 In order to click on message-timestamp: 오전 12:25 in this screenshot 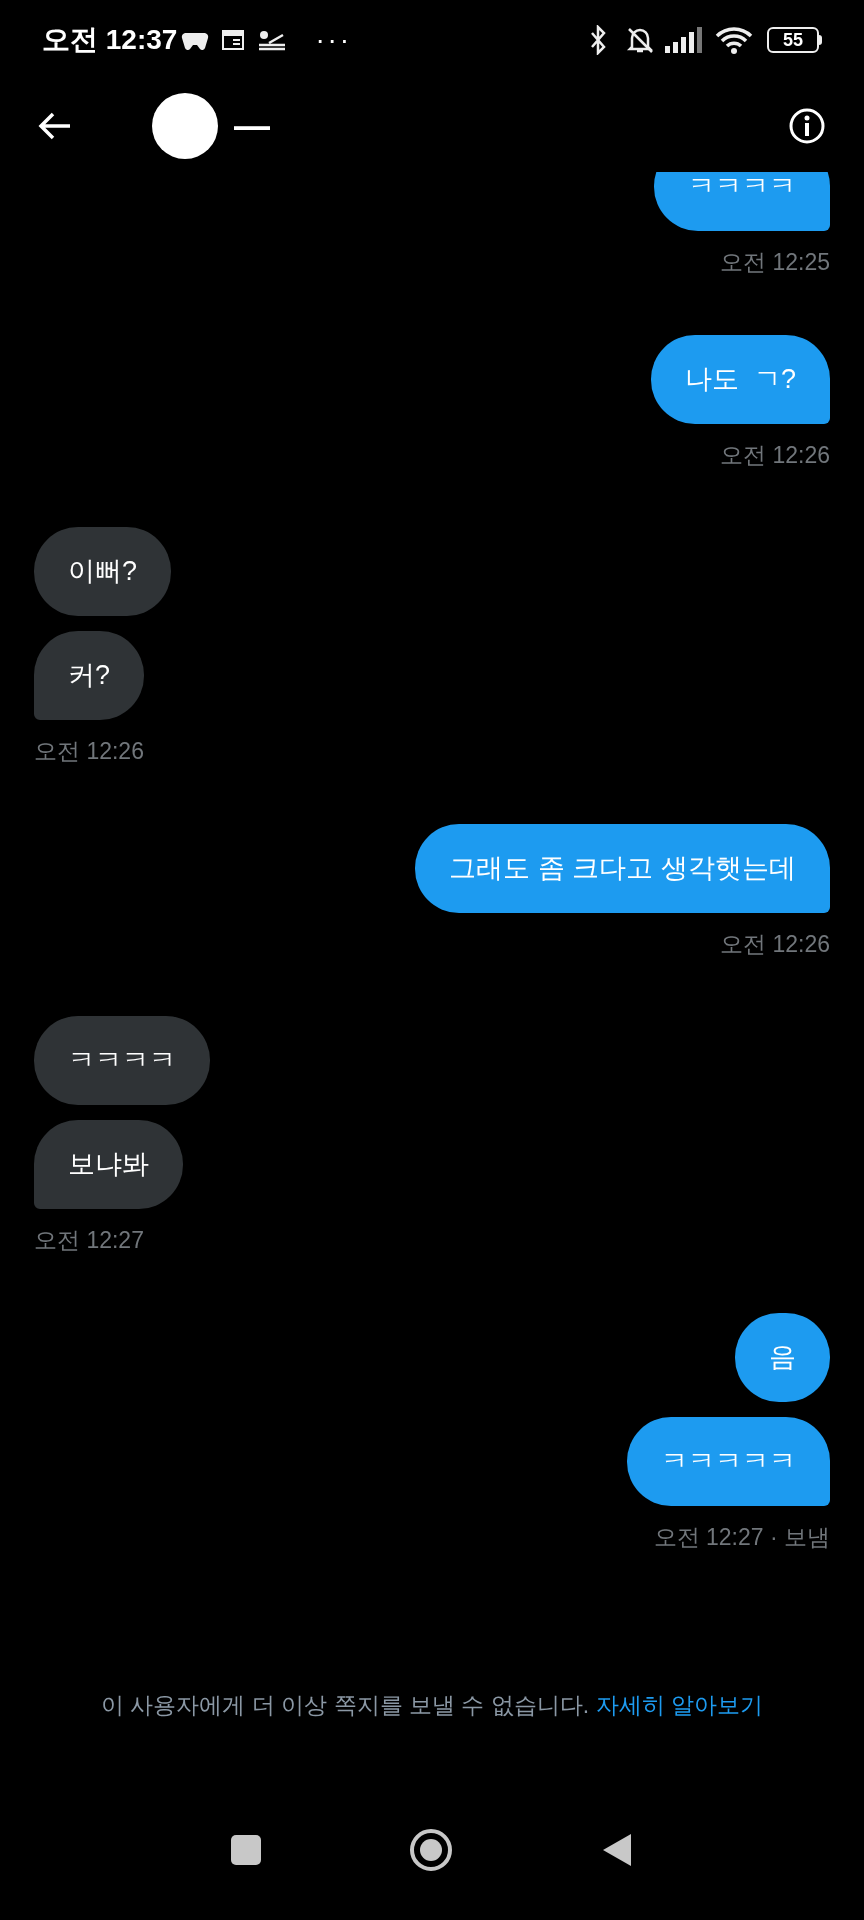, I will do `click(775, 262)`.